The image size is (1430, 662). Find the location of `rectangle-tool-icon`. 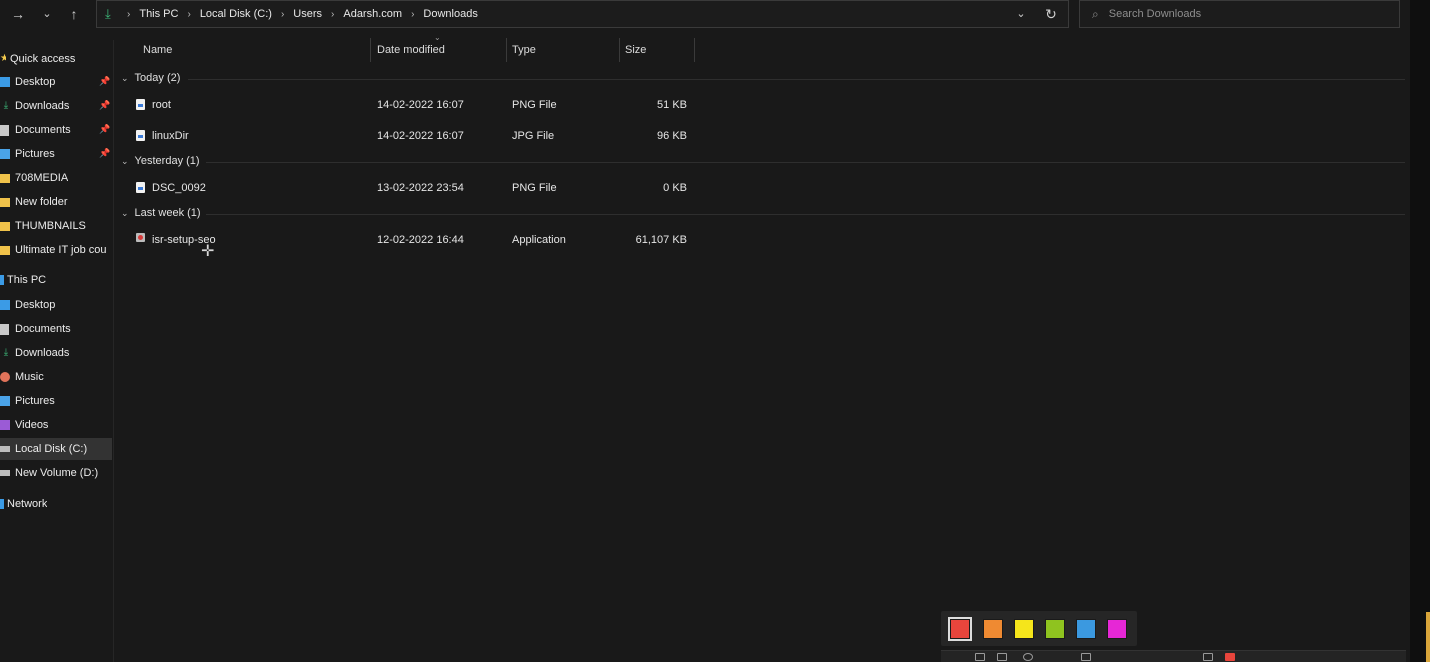

rectangle-tool-icon is located at coordinates (1002, 657).